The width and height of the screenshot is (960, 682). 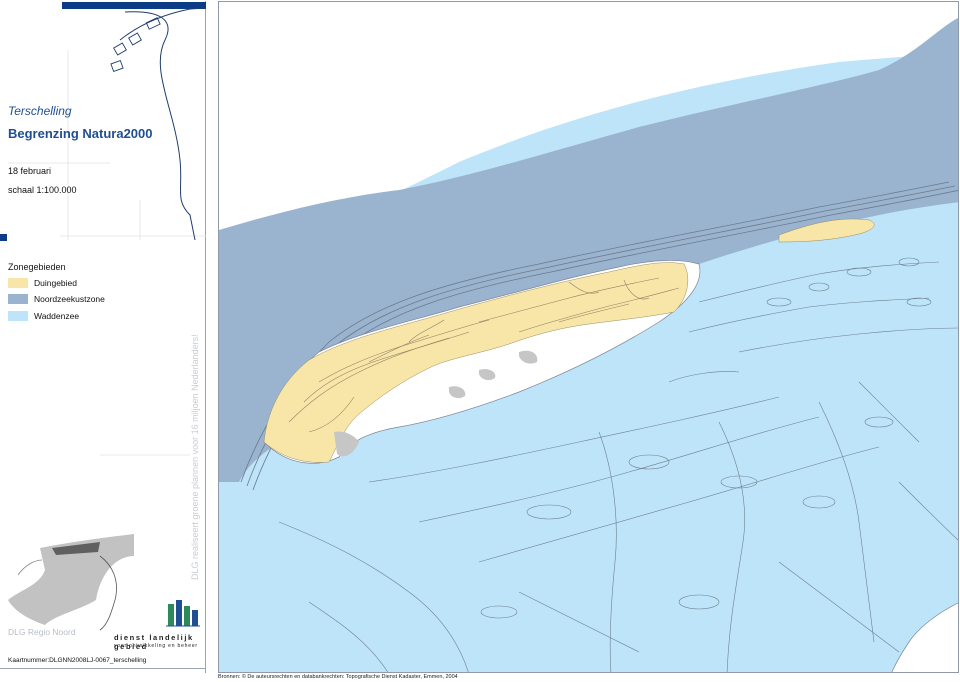 I want to click on legend-swatch-duingebied, so click(x=18, y=283).